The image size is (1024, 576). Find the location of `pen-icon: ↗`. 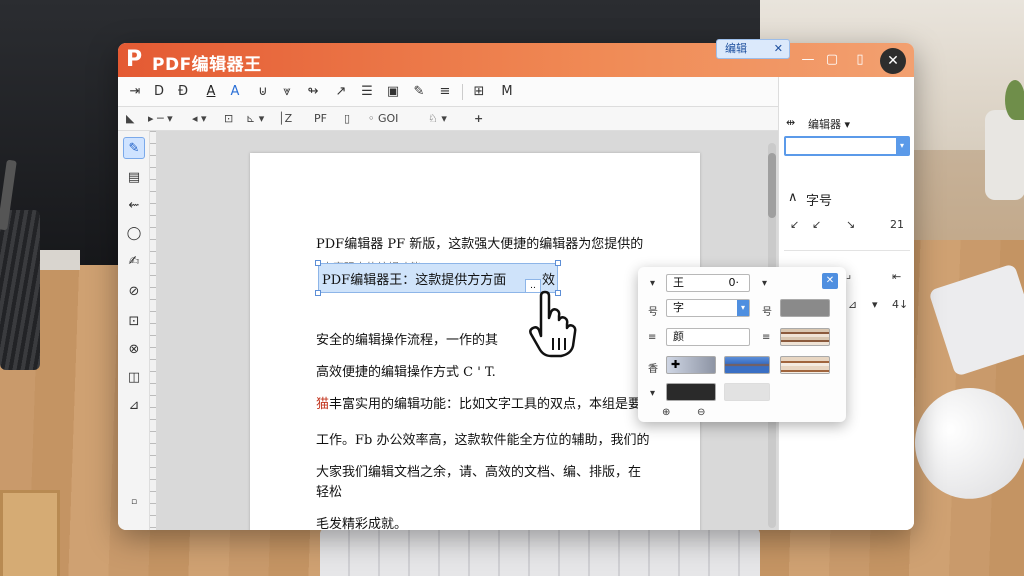

pen-icon: ↗ is located at coordinates (341, 92).